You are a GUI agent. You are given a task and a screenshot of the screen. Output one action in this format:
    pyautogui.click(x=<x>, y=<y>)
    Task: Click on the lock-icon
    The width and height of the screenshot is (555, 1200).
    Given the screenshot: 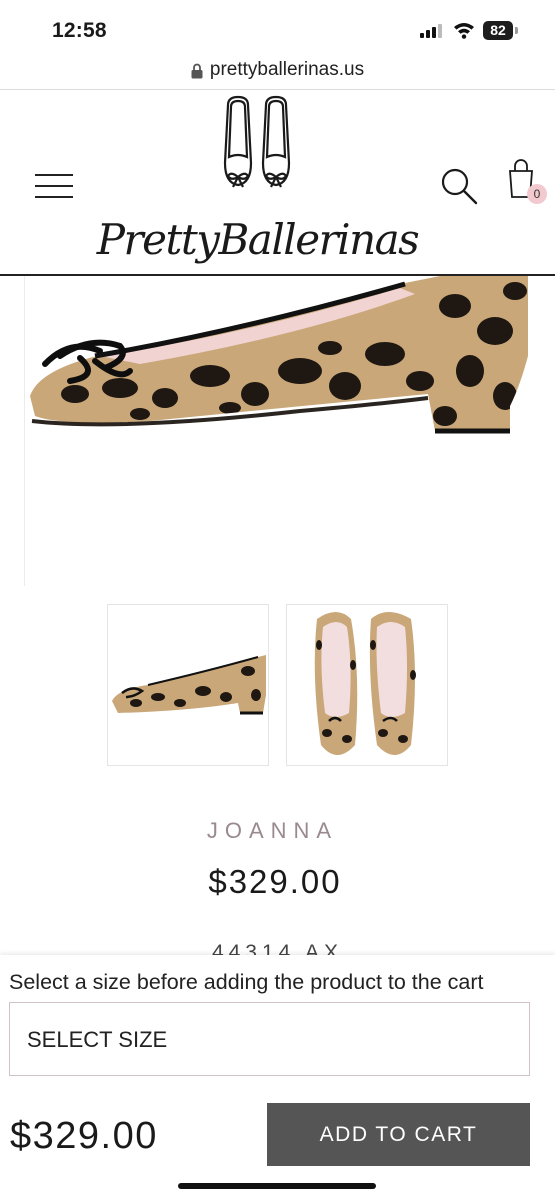 What is the action you would take?
    pyautogui.click(x=197, y=70)
    